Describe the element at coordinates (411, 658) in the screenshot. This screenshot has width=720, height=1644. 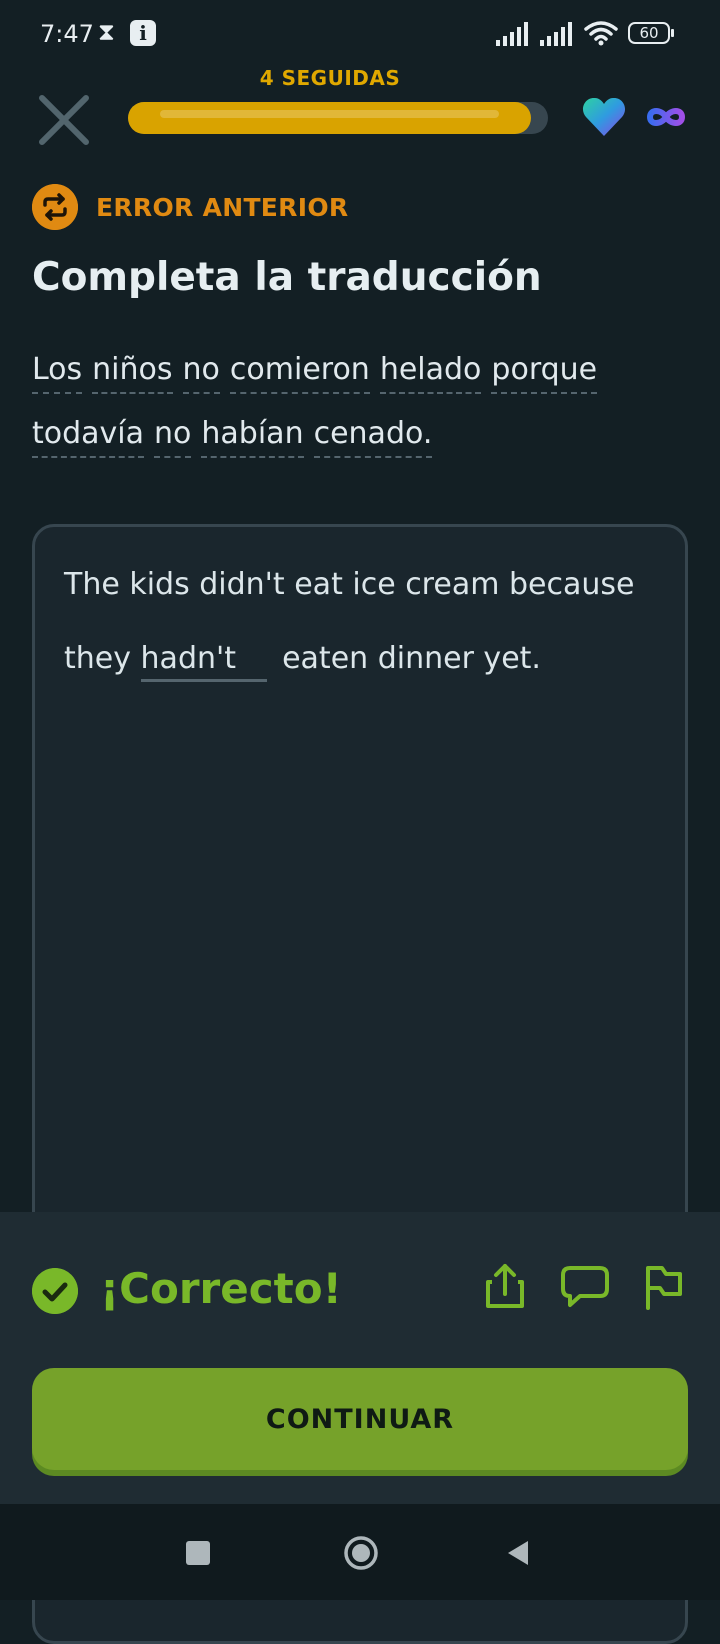
I see `answer-after-blank: eaten dinner yet.` at that location.